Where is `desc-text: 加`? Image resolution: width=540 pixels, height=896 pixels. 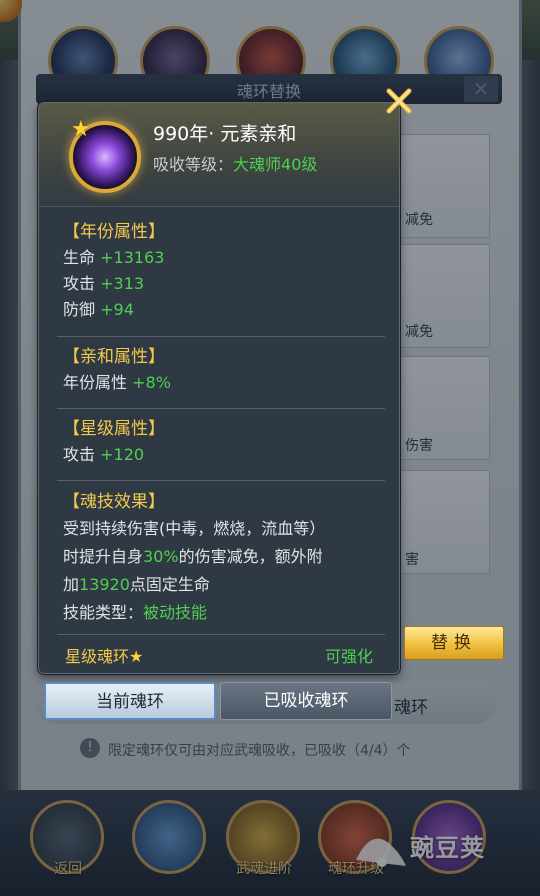
desc-text: 加 is located at coordinates (71, 584).